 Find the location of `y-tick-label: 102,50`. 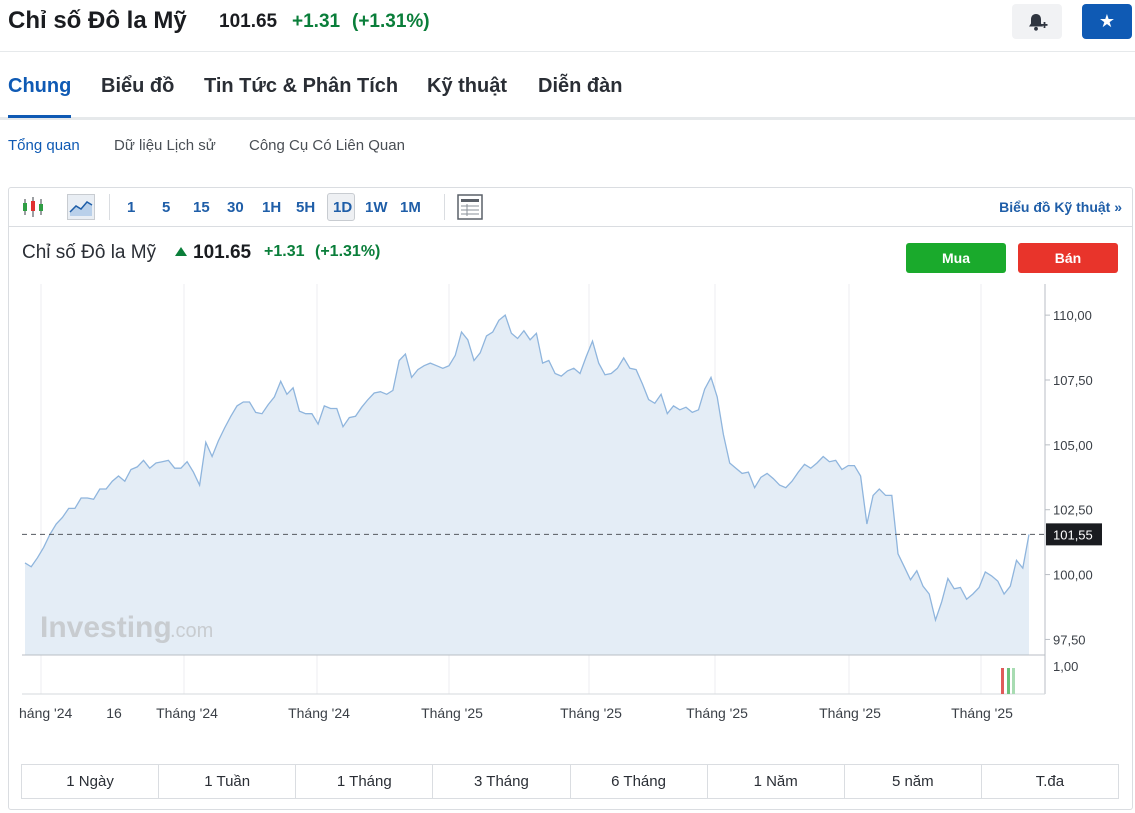

y-tick-label: 102,50 is located at coordinates (1073, 510).